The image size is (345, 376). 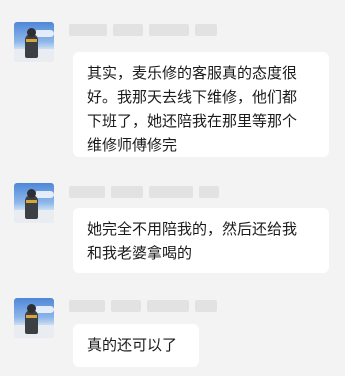 I want to click on message-bubble: 真的还可以了, so click(x=136, y=345).